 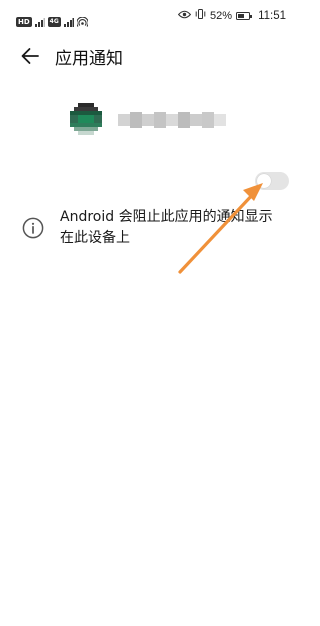 I want to click on hd-badge: HD, so click(x=24, y=21).